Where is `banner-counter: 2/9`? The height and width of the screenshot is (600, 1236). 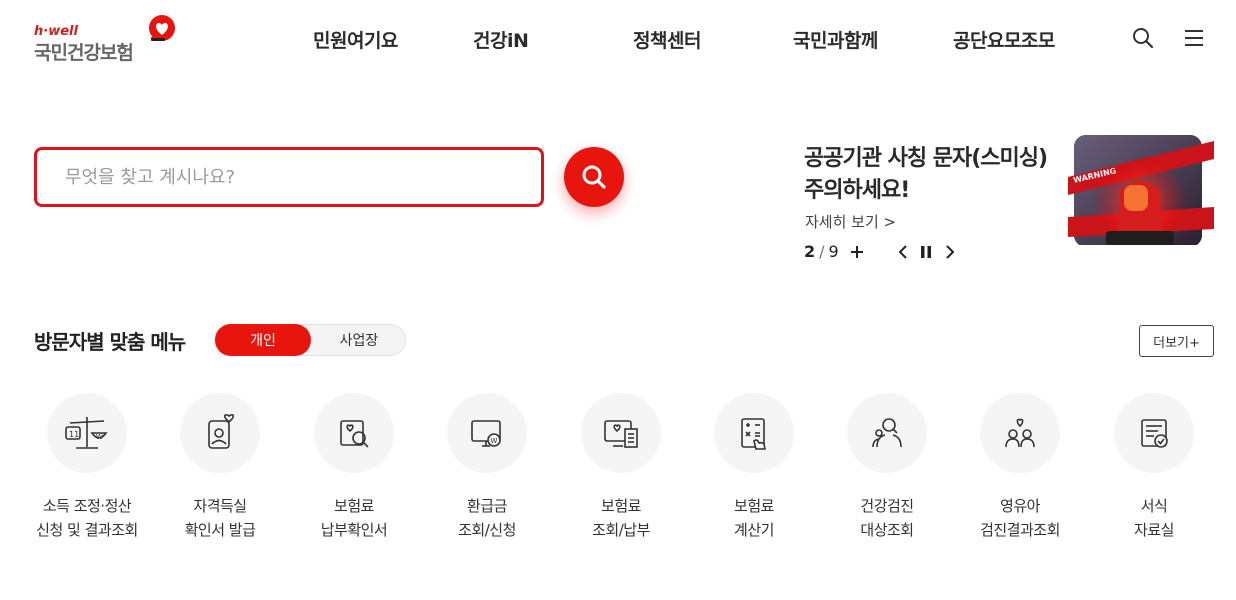
banner-counter: 2/9 is located at coordinates (821, 251).